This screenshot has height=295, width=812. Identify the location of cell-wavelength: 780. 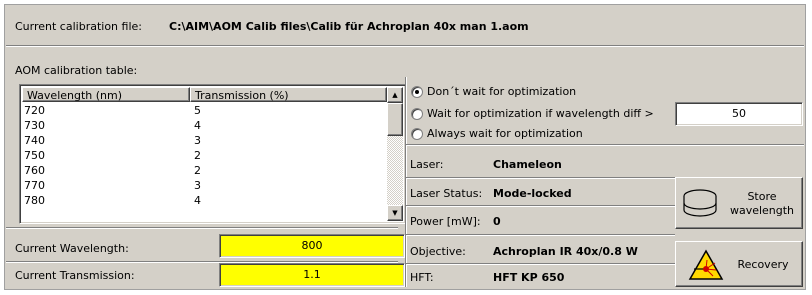
(34, 200).